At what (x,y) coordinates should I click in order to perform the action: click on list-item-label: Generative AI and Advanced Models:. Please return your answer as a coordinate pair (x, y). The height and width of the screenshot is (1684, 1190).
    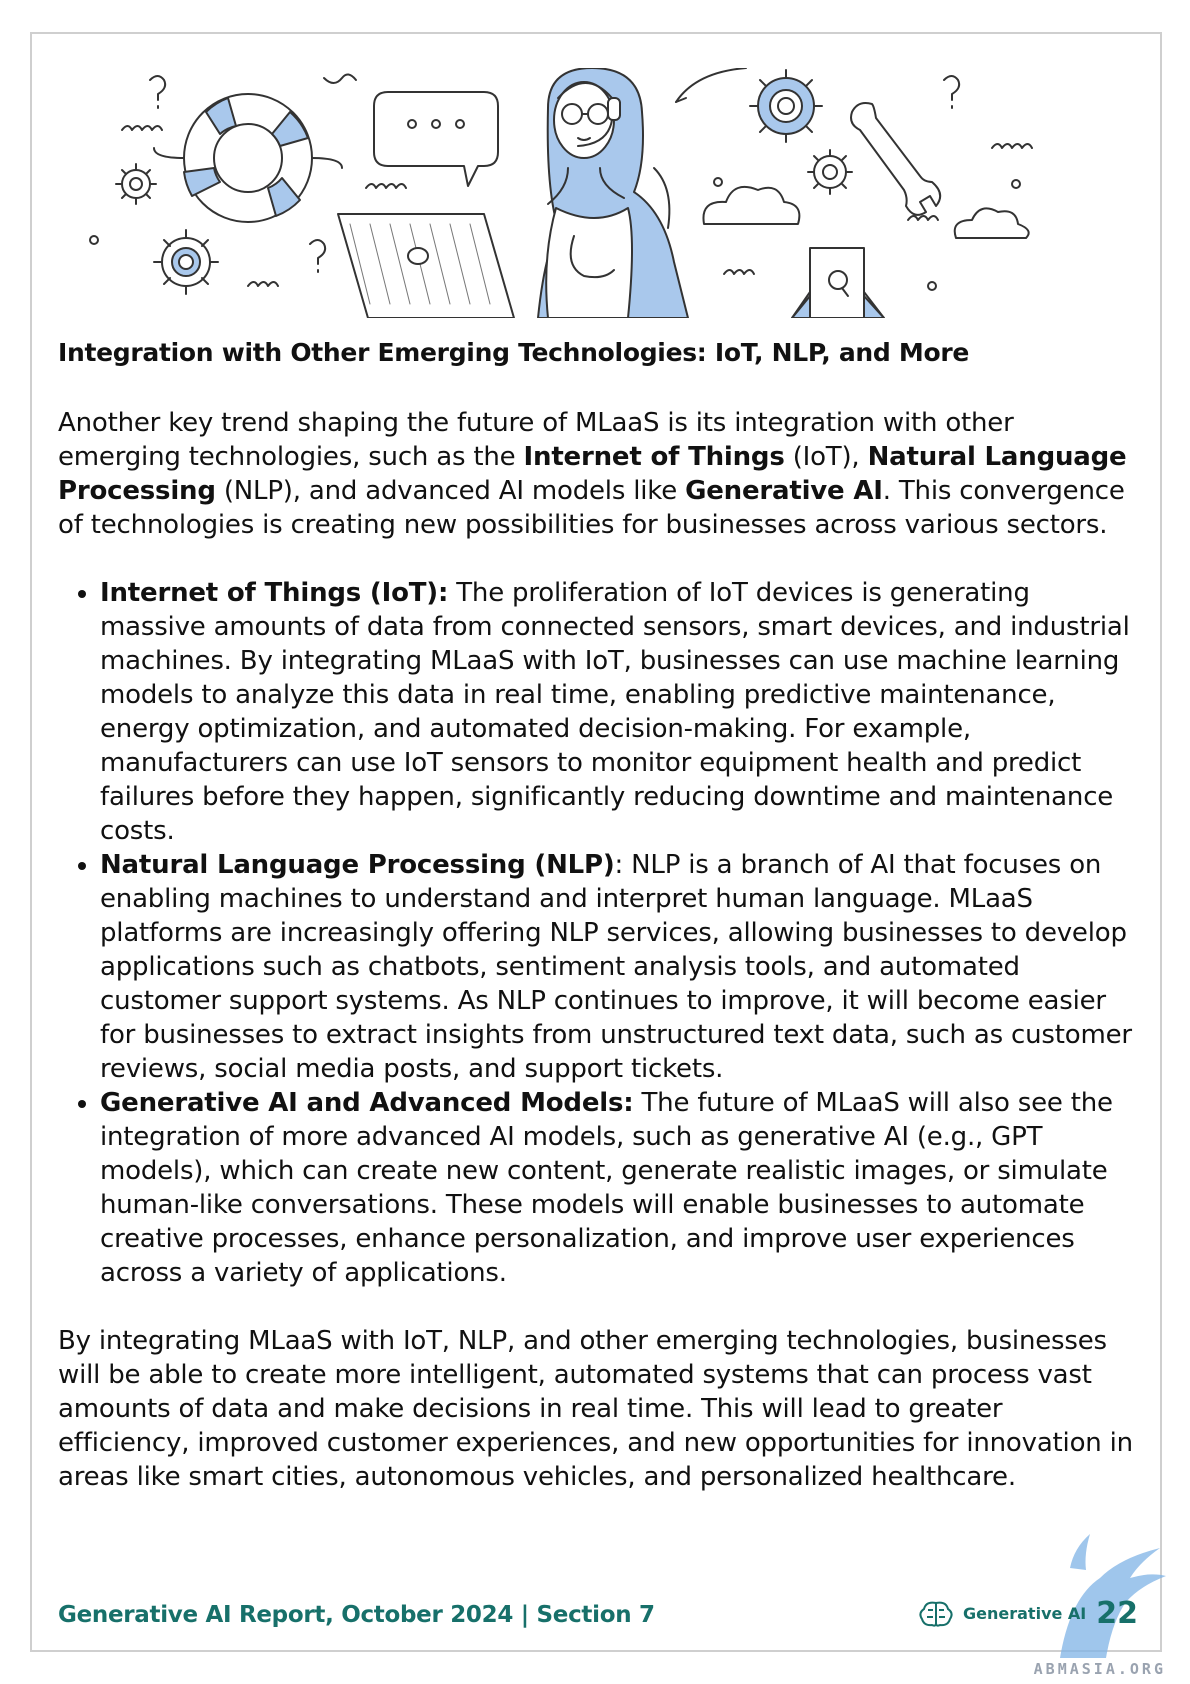
    Looking at the image, I should click on (367, 1103).